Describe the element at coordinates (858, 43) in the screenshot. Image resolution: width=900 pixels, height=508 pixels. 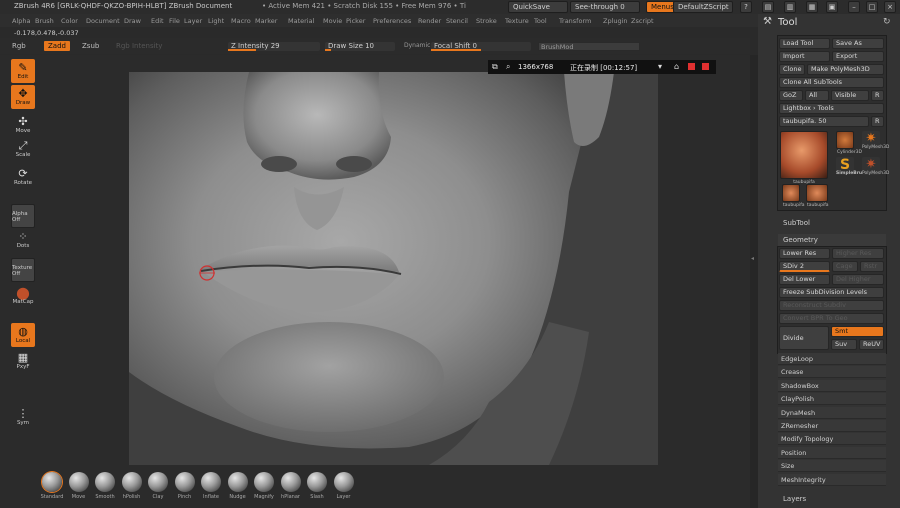
I see `save-as-button: Save As` at that location.